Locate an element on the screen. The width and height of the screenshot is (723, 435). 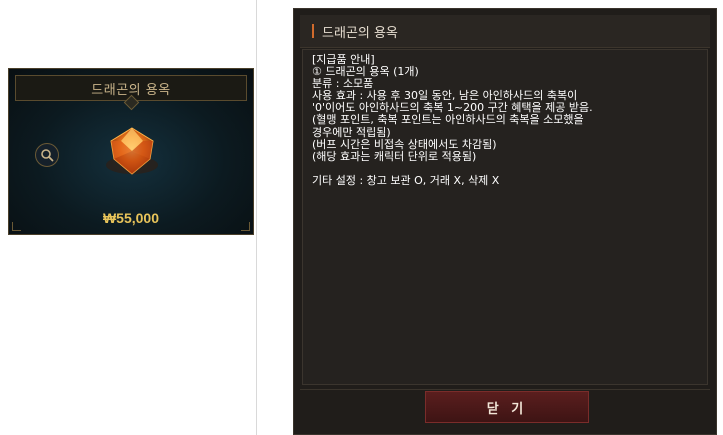
description-line: (혈맹 포인트, 축복 포인트는 아인하사드의 축복을 소모했을 is located at coordinates (448, 120).